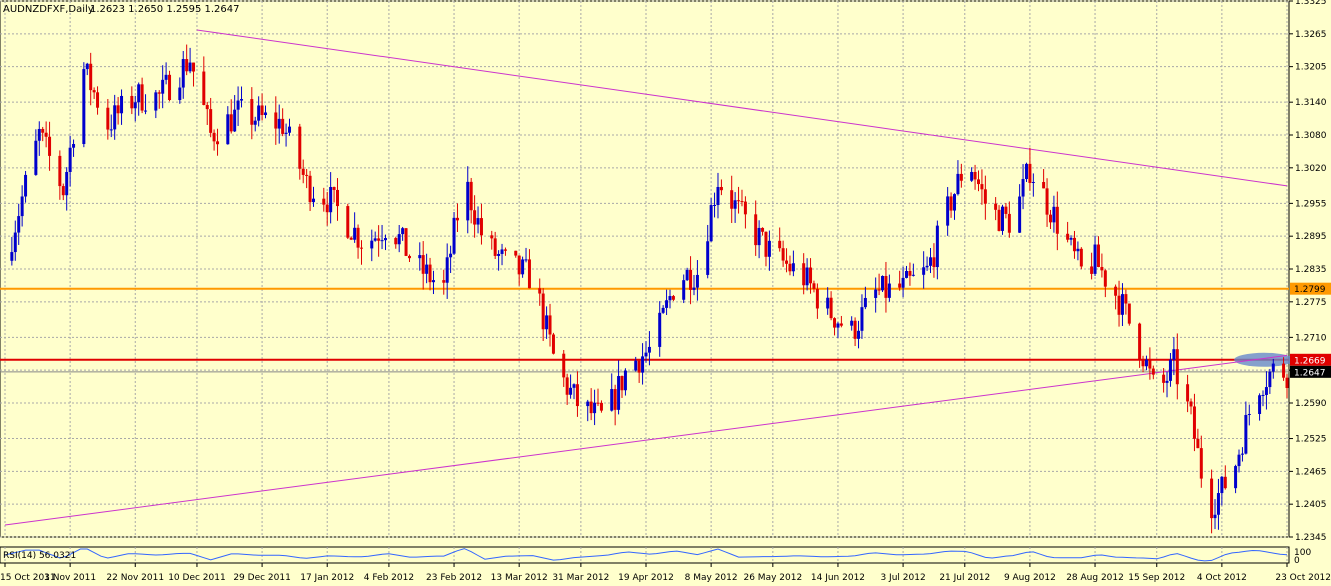 The width and height of the screenshot is (1331, 586). I want to click on y-tick-label: 1.2775, so click(1311, 303).